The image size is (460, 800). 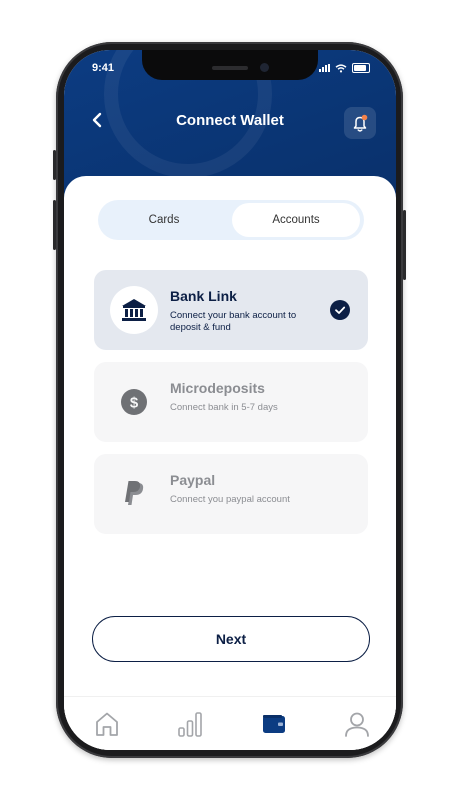 What do you see at coordinates (193, 480) in the screenshot?
I see `option-title: Paypal` at bounding box center [193, 480].